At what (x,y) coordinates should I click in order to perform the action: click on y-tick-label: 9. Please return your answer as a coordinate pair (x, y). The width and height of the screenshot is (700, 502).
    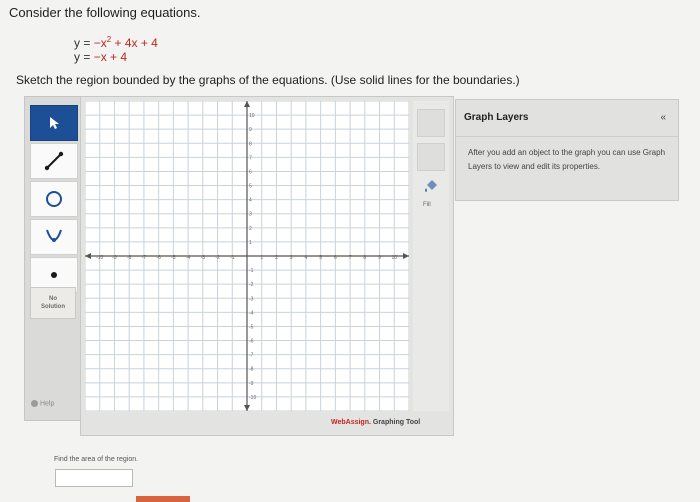
    Looking at the image, I should click on (250, 130).